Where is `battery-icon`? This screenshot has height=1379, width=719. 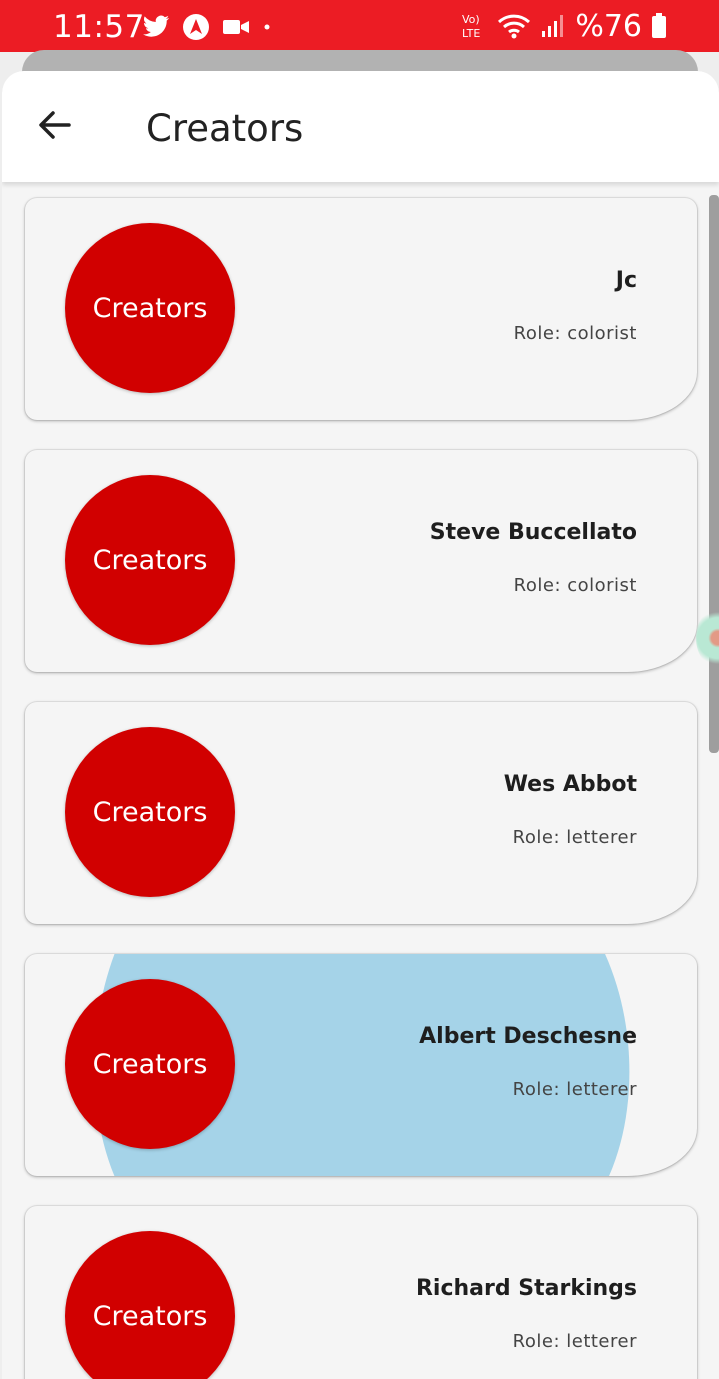
battery-icon is located at coordinates (659, 25).